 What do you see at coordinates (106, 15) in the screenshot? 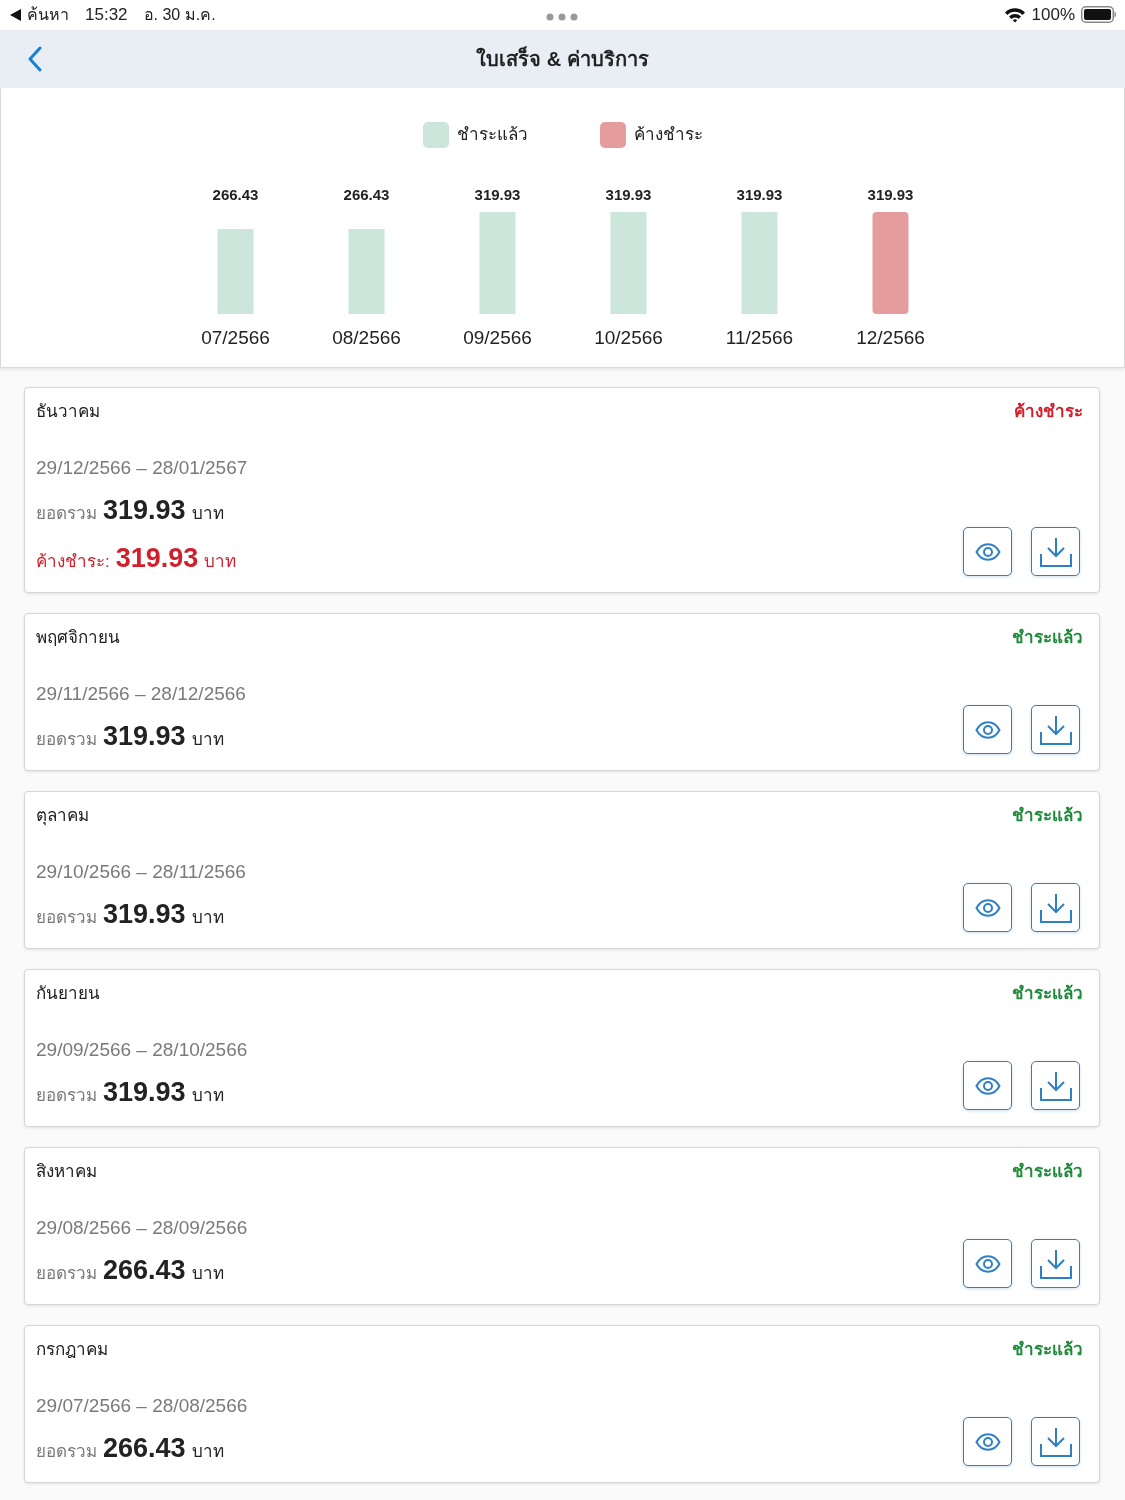
I see `status-time: 15:32` at bounding box center [106, 15].